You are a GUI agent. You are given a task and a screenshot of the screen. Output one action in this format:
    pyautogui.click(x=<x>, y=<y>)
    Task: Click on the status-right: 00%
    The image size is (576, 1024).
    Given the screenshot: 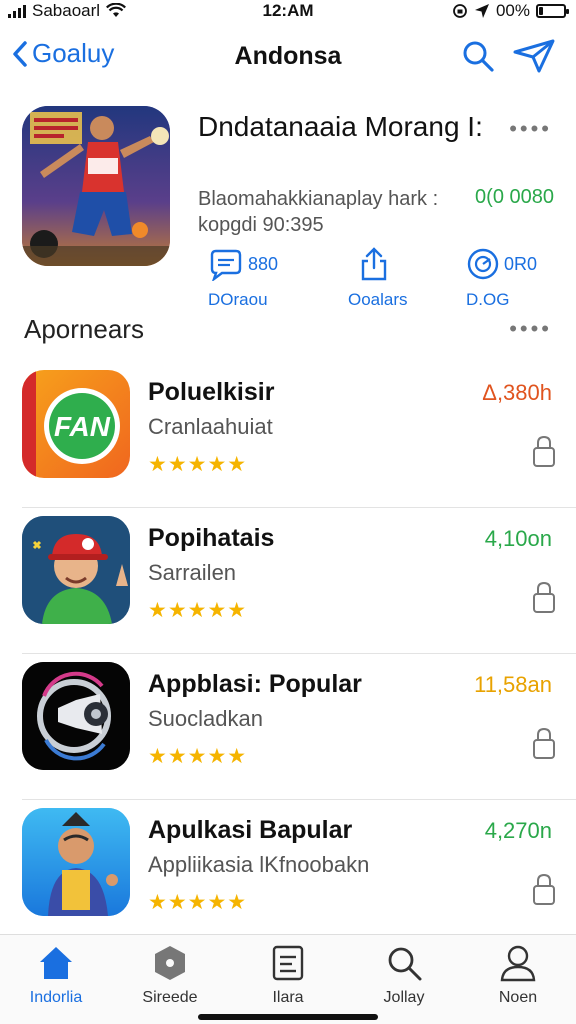 What is the action you would take?
    pyautogui.click(x=510, y=11)
    